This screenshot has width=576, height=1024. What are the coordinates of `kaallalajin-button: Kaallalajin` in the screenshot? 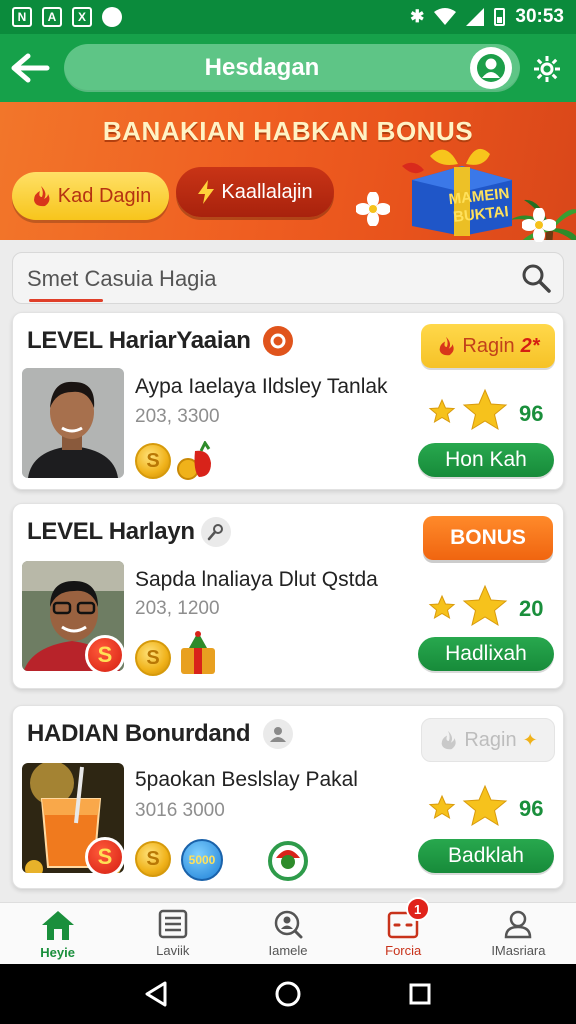 It's located at (255, 192).